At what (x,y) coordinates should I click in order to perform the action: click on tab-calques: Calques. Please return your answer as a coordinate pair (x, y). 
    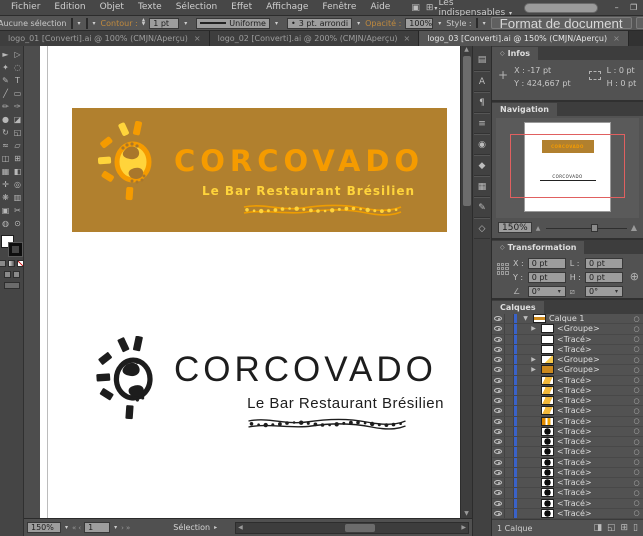
    Looking at the image, I should click on (518, 307).